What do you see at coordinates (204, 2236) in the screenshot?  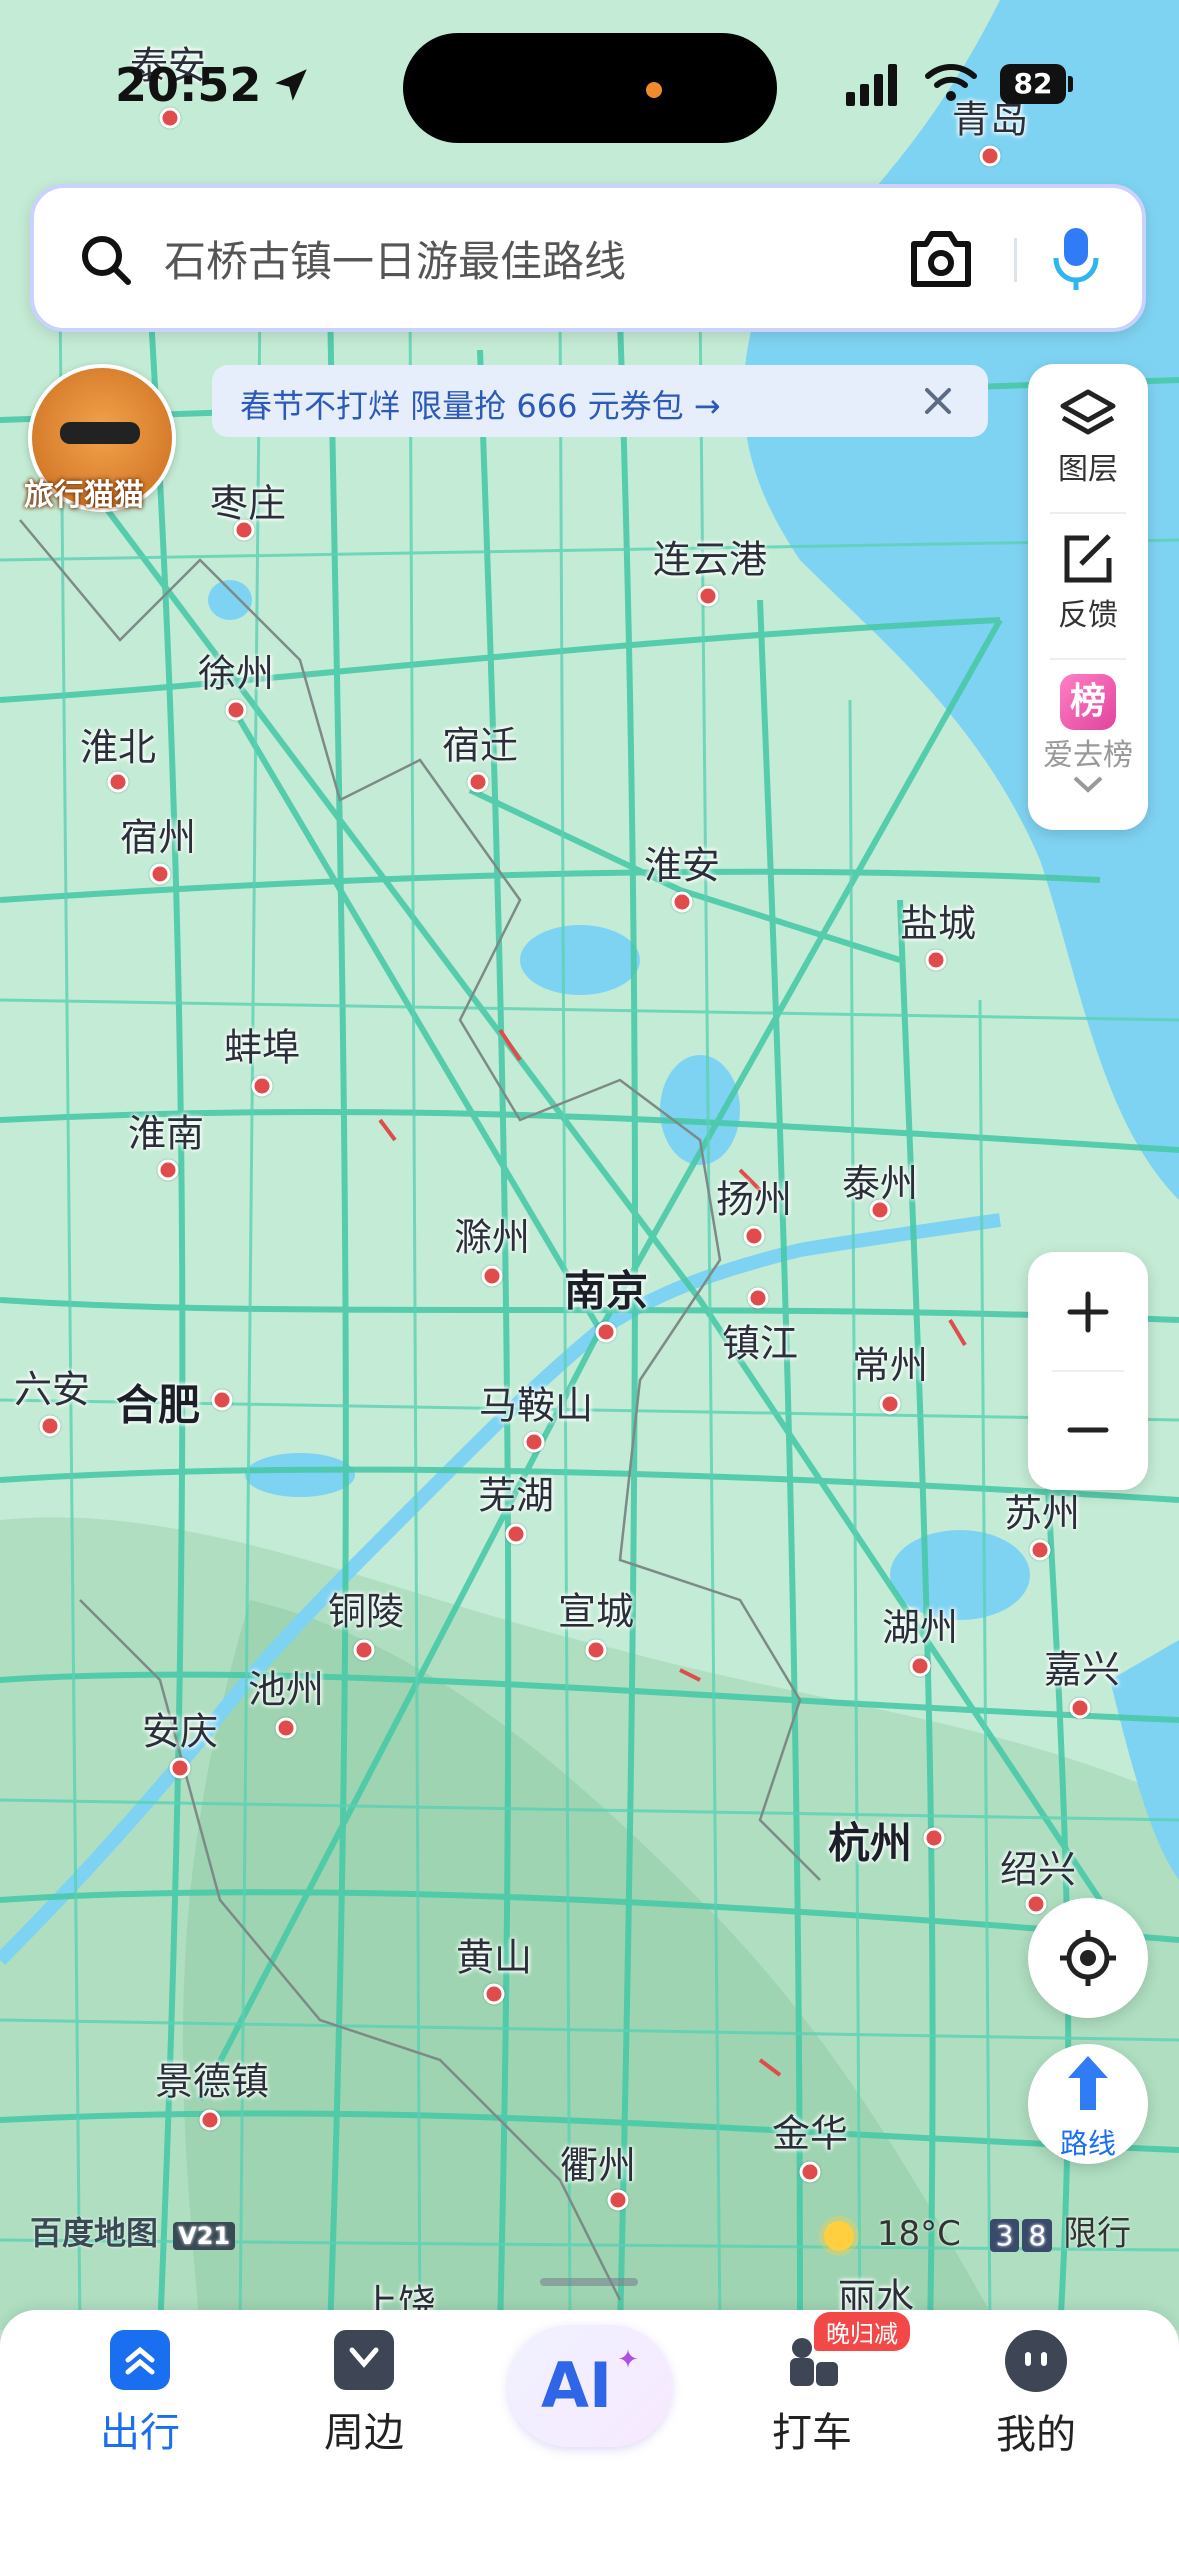 I see `map-version-badge: V21` at bounding box center [204, 2236].